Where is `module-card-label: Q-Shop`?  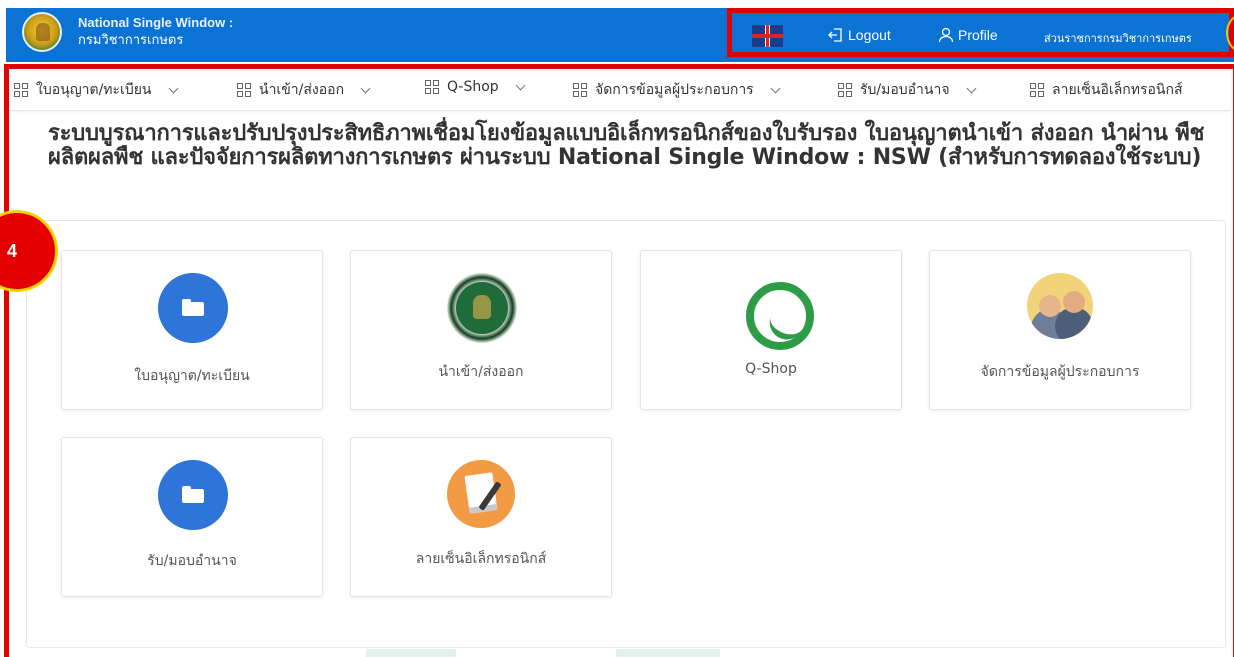
module-card-label: Q-Shop is located at coordinates (771, 369).